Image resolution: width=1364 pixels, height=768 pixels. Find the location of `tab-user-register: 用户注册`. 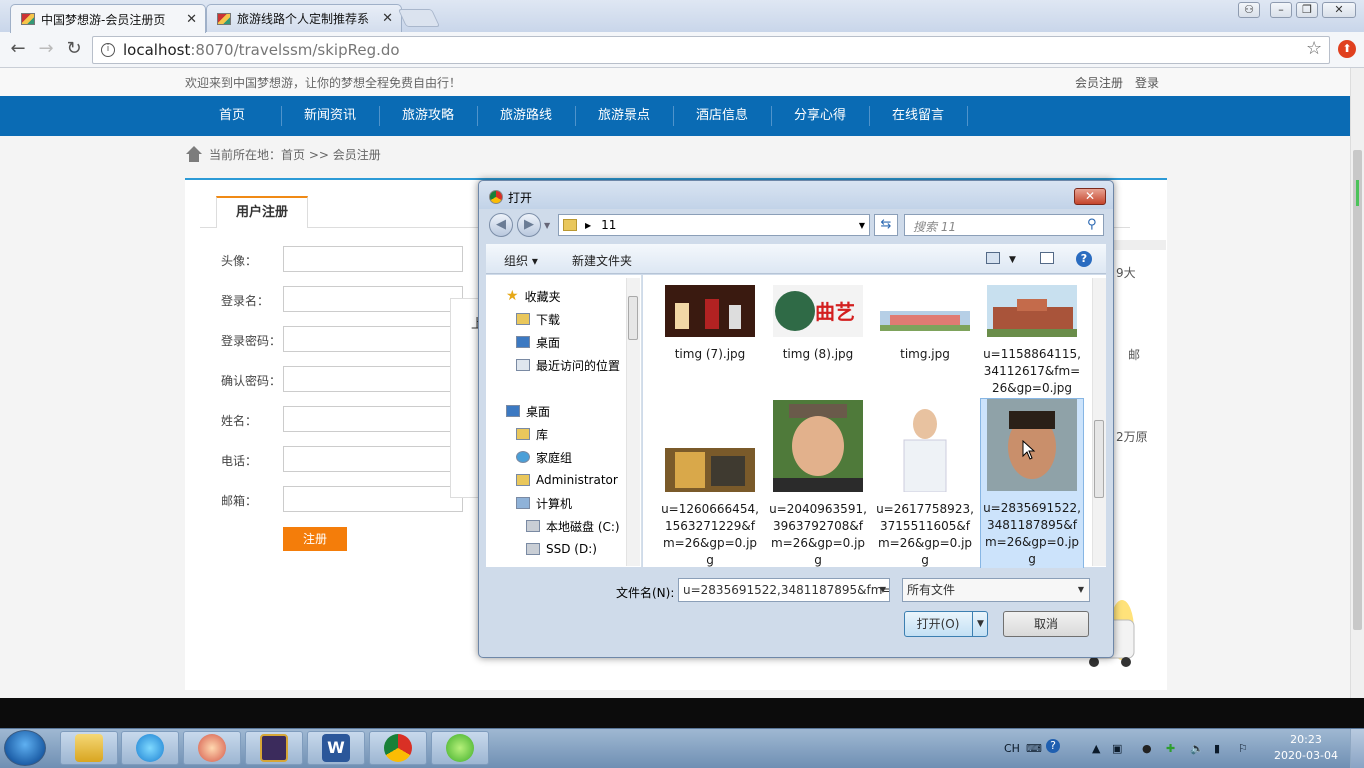

tab-user-register: 用户注册 is located at coordinates (262, 212).